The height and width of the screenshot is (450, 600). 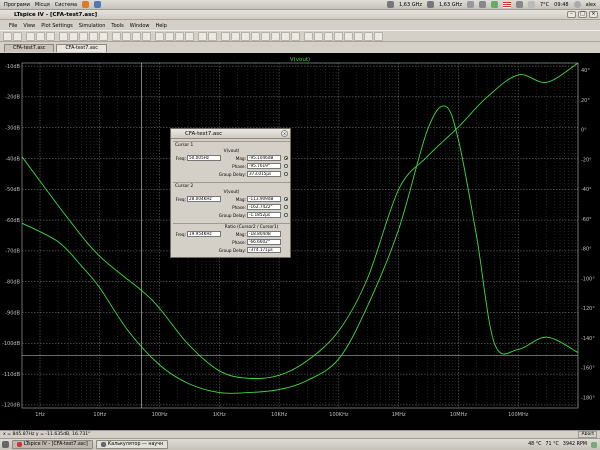 What do you see at coordinates (240, 199) in the screenshot?
I see `cursor2-mag-label: Mag:` at bounding box center [240, 199].